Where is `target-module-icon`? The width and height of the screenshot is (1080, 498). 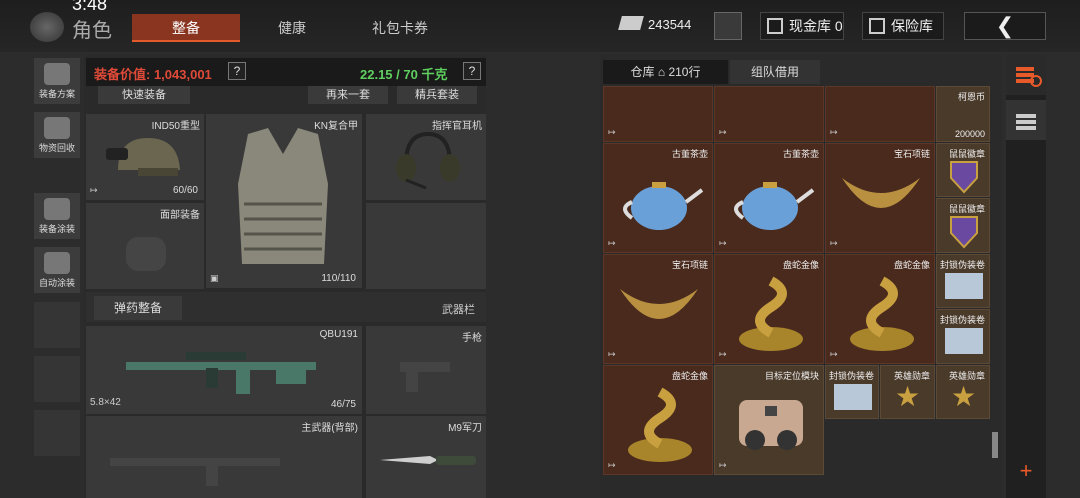 target-module-icon is located at coordinates (771, 425).